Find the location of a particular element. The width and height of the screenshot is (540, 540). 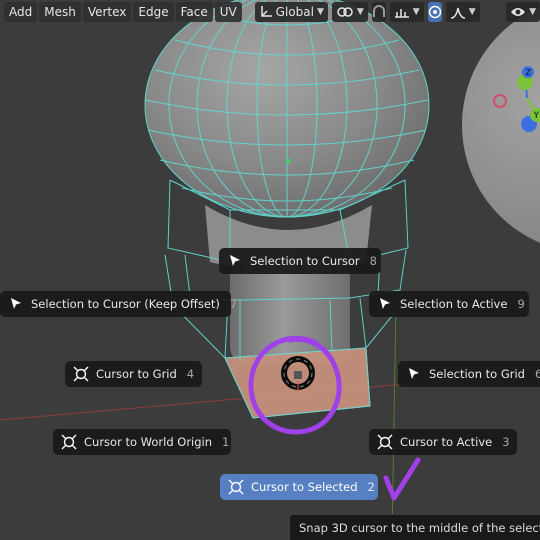

annotation-checkmark is located at coordinates (402, 479).